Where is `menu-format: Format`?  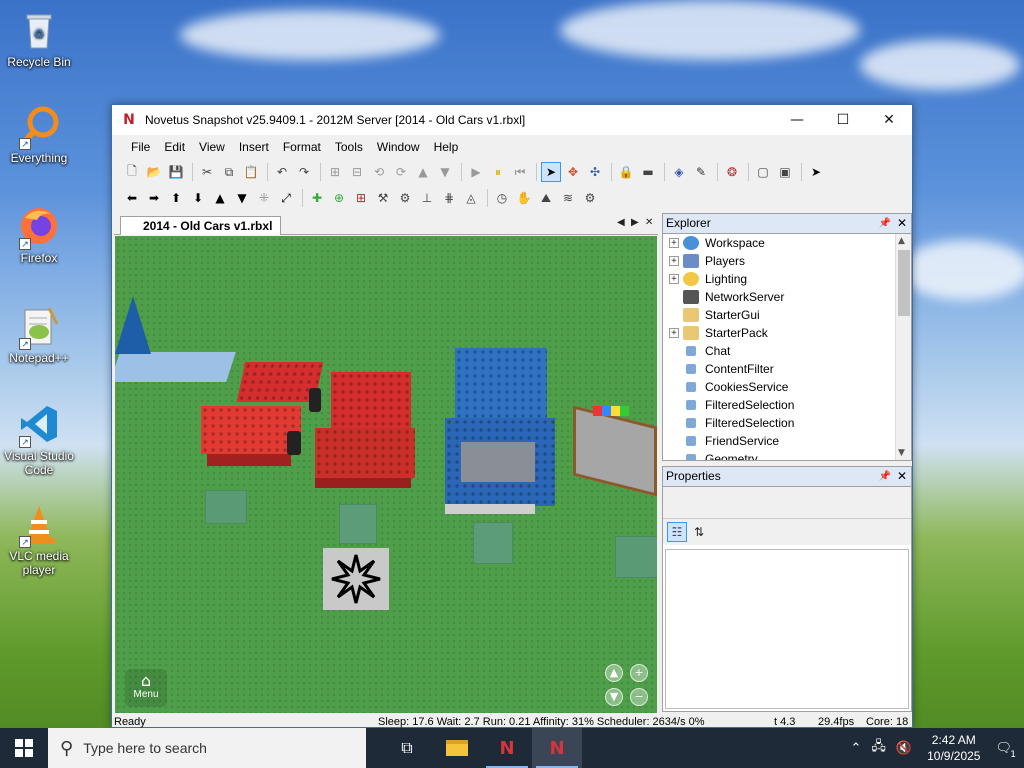
menu-format: Format is located at coordinates (302, 147).